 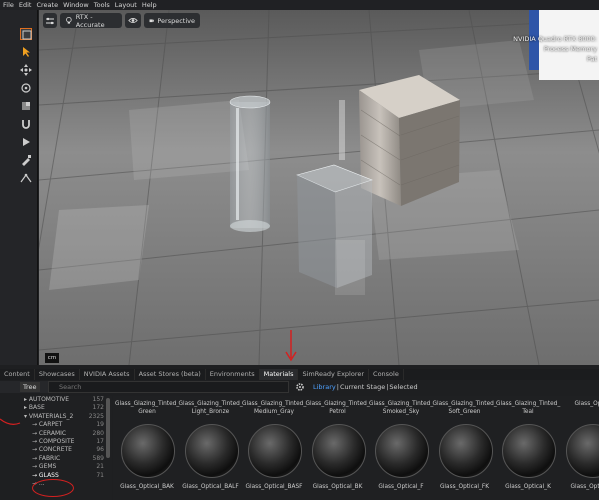 I want to click on camera-label: Perspective, so click(x=176, y=20).